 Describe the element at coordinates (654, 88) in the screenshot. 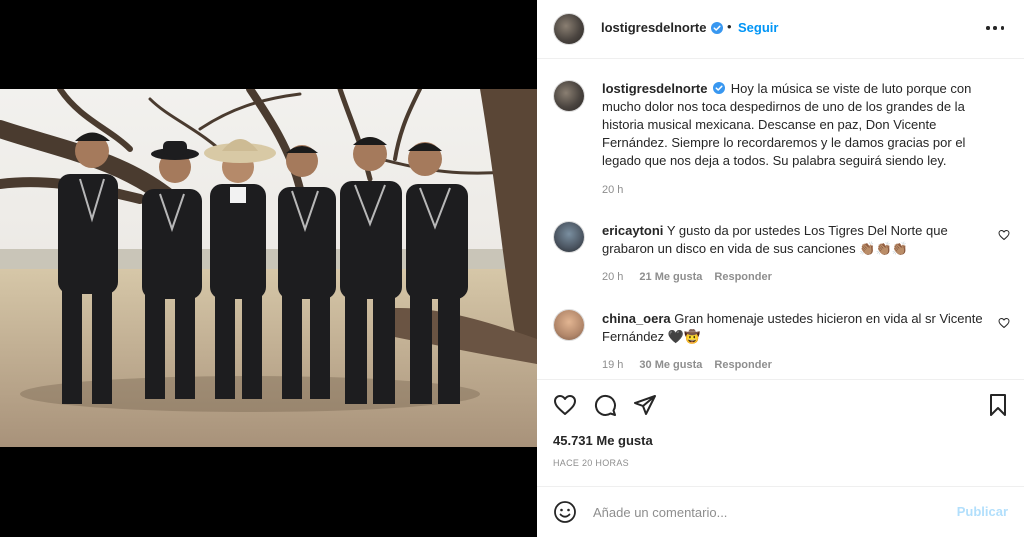

I see `caption-username: lostigresdelnorte` at that location.